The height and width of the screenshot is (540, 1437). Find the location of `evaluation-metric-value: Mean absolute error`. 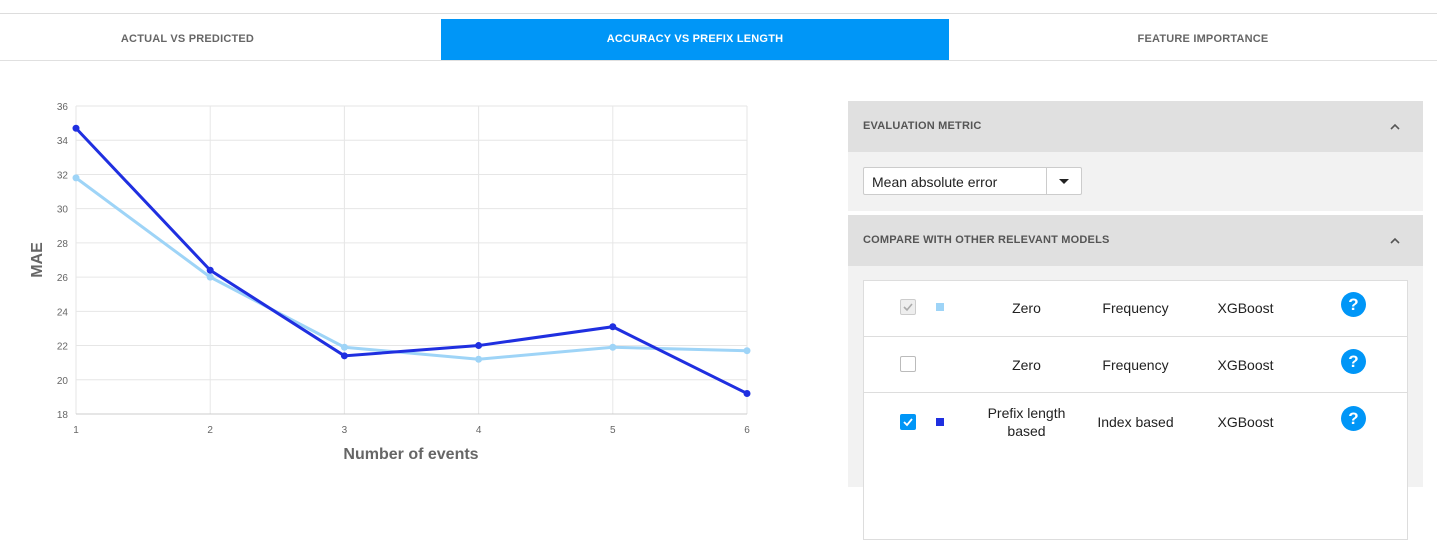

evaluation-metric-value: Mean absolute error is located at coordinates (935, 182).